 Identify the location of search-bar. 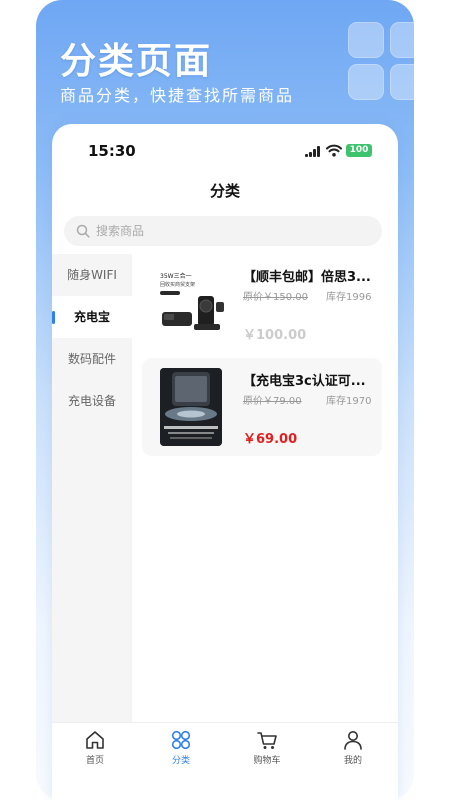
(223, 231).